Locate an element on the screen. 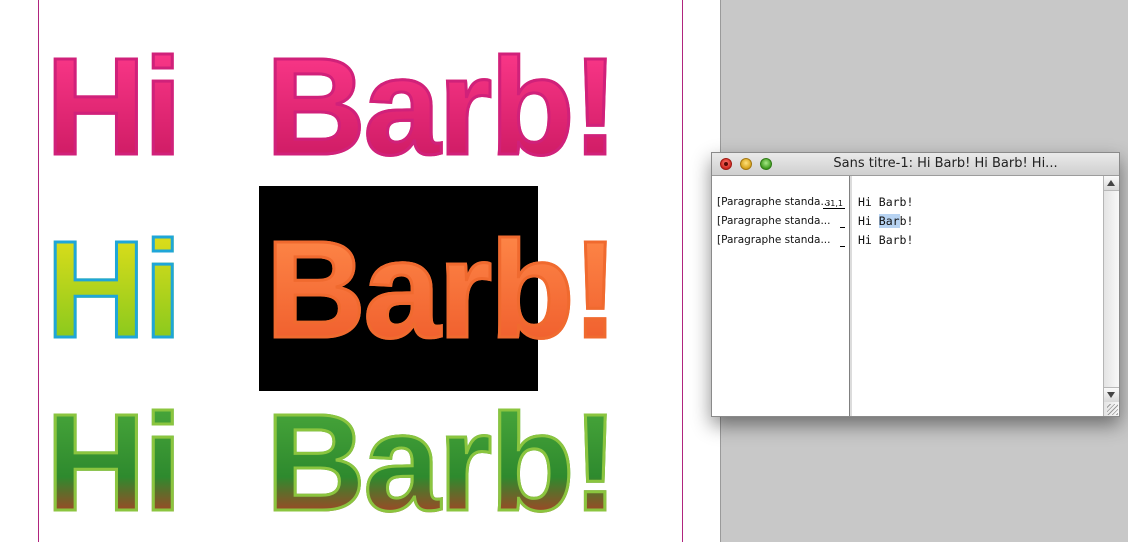 The height and width of the screenshot is (542, 1128). story-text-before: Hi is located at coordinates (868, 221).